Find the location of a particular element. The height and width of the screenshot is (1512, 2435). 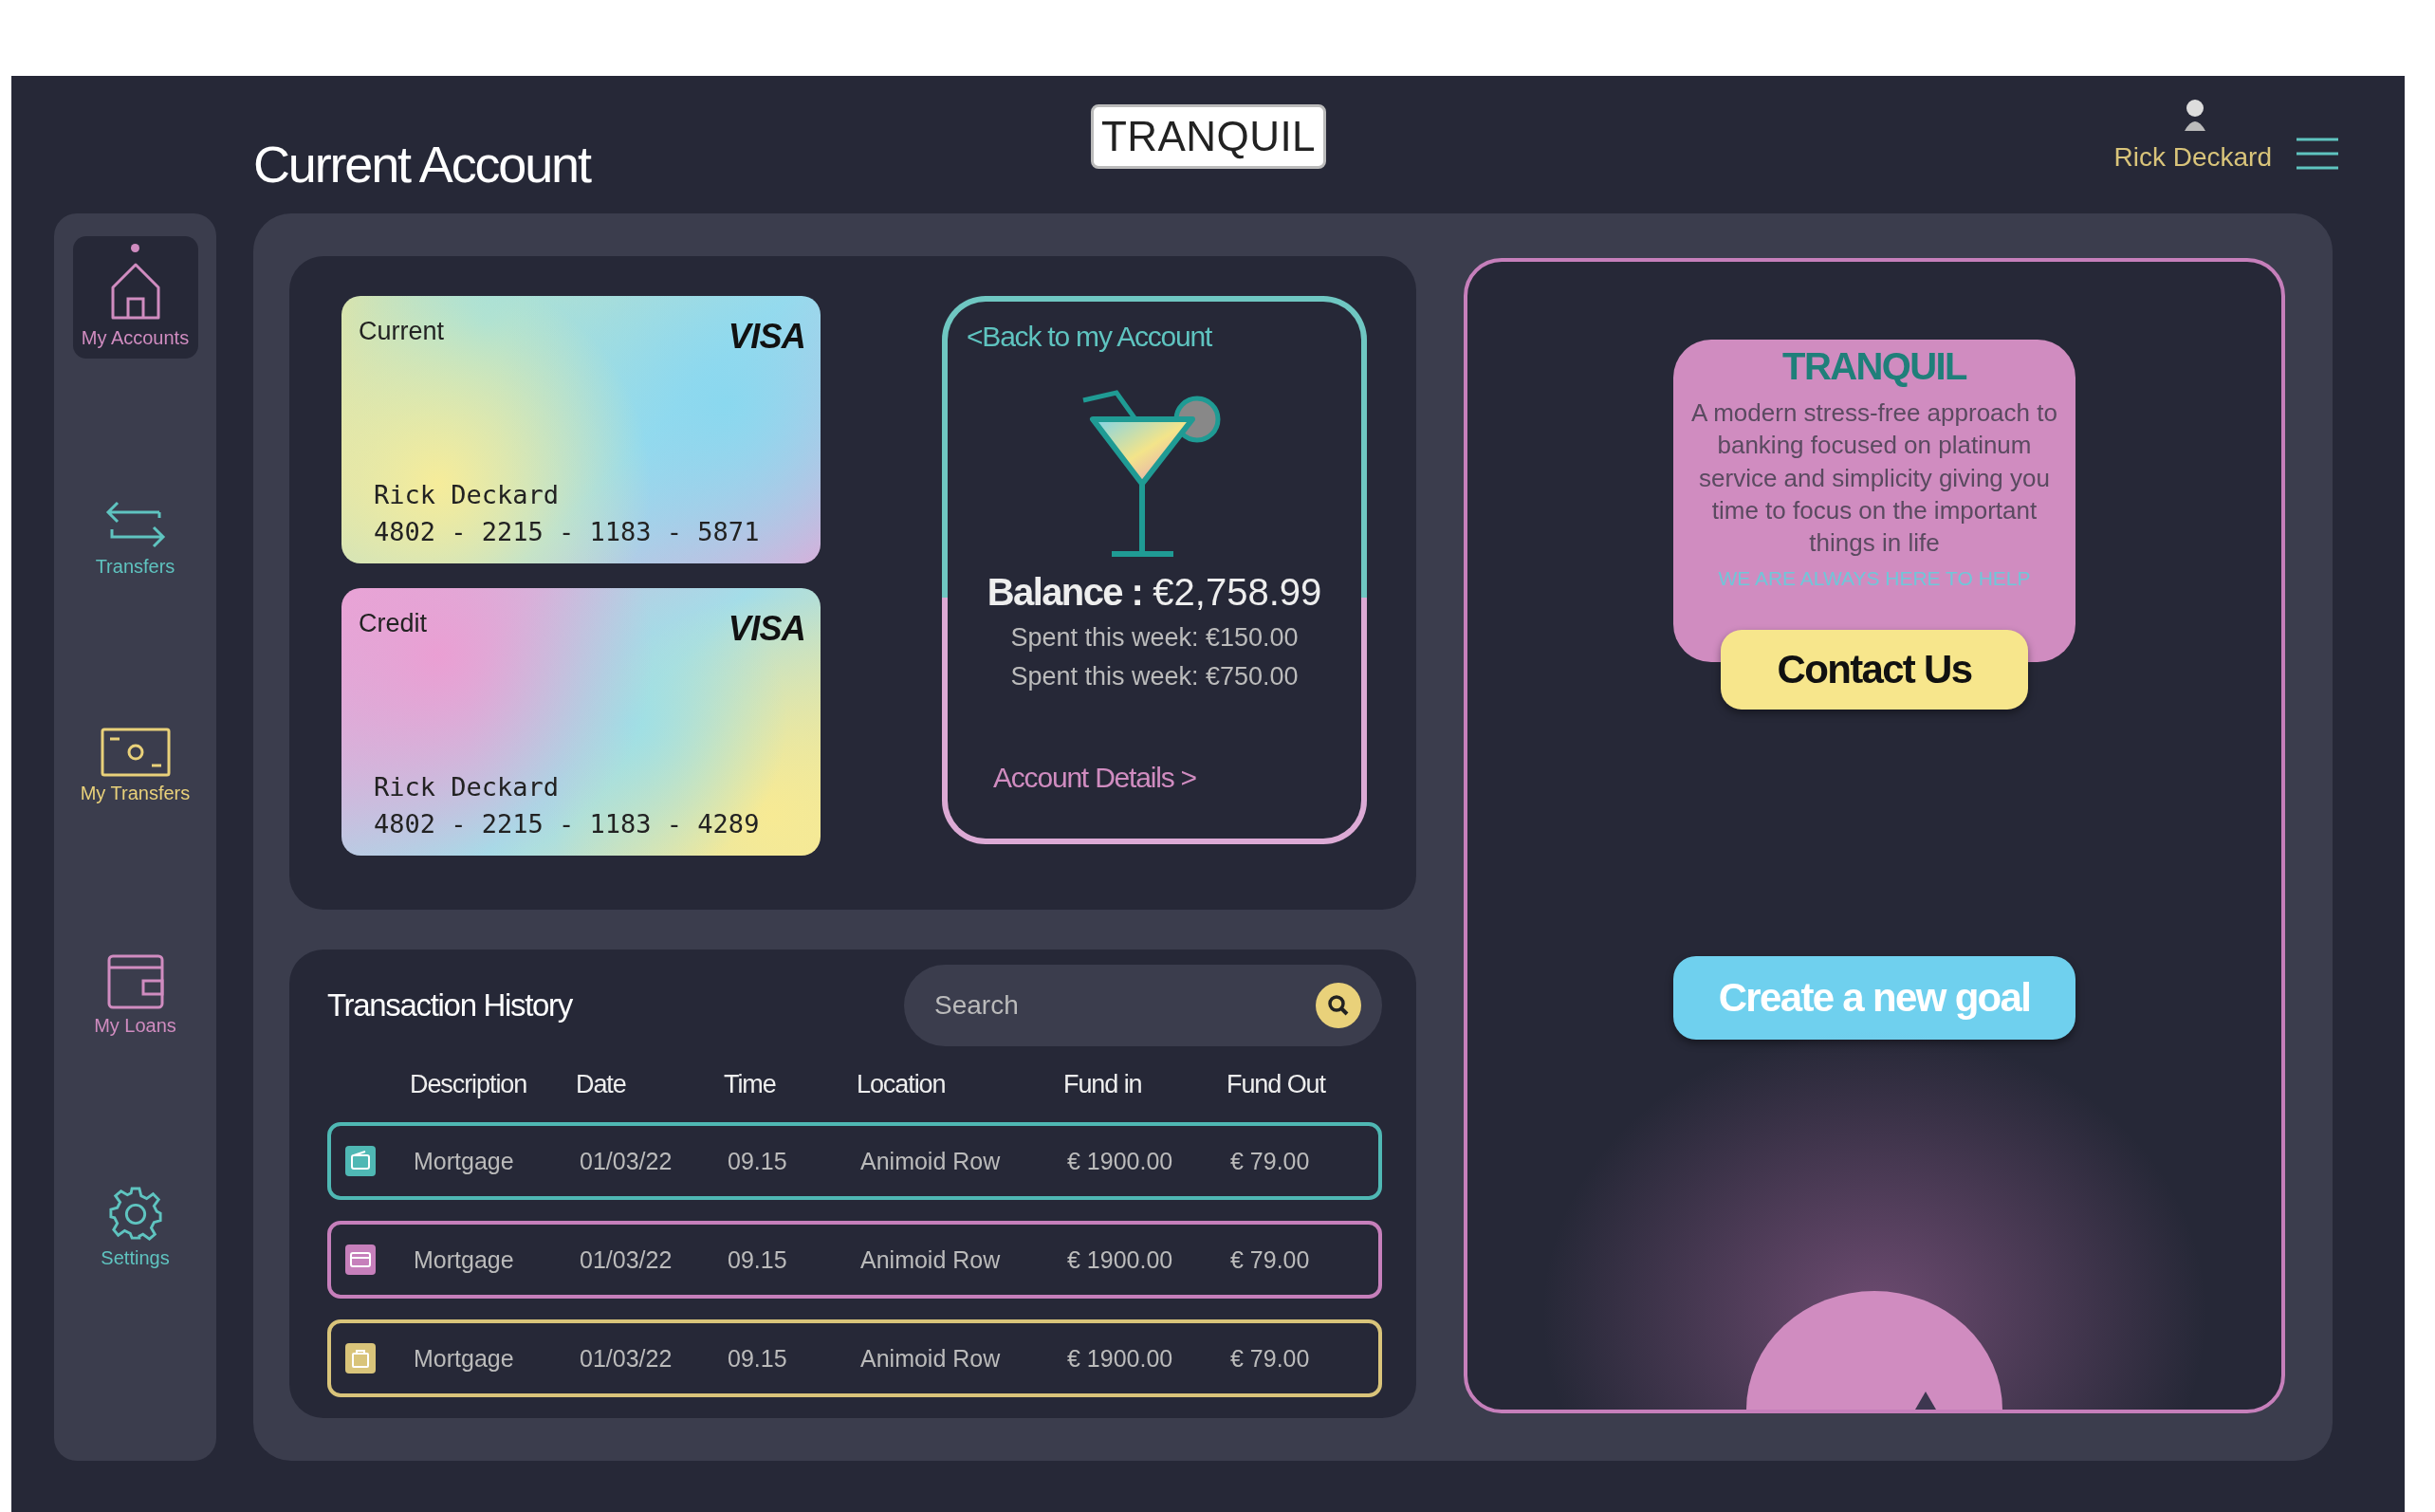

card-type: Current is located at coordinates (402, 332).